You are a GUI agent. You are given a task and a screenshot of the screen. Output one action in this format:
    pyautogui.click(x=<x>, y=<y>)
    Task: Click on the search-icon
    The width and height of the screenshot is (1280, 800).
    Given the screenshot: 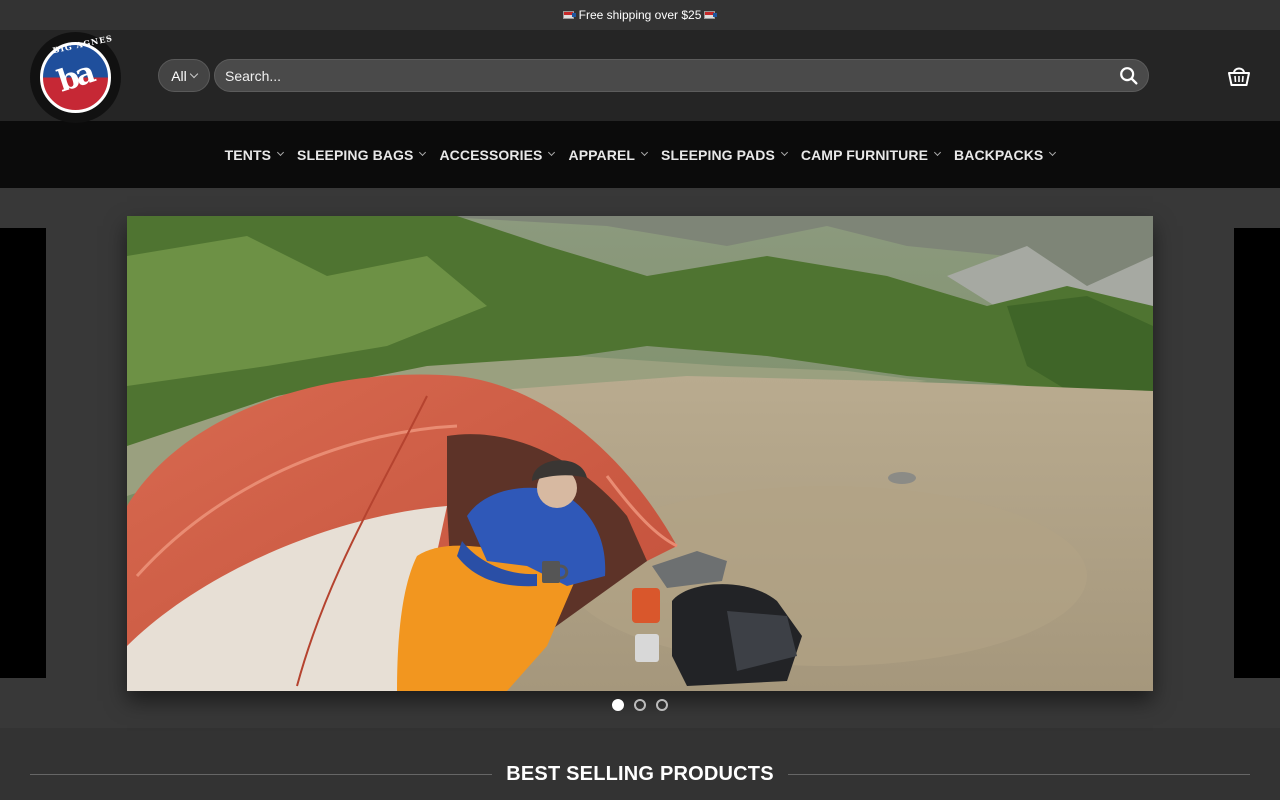 What is the action you would take?
    pyautogui.click(x=1129, y=76)
    